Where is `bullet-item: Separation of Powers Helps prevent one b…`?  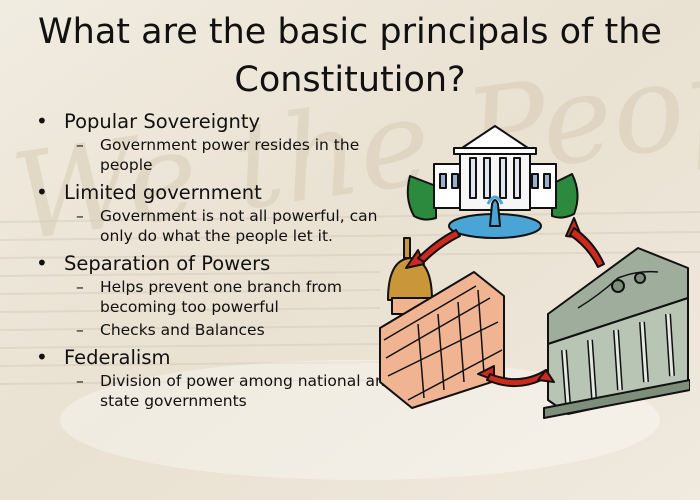 bullet-item: Separation of Powers Helps prevent one b… is located at coordinates (216, 295).